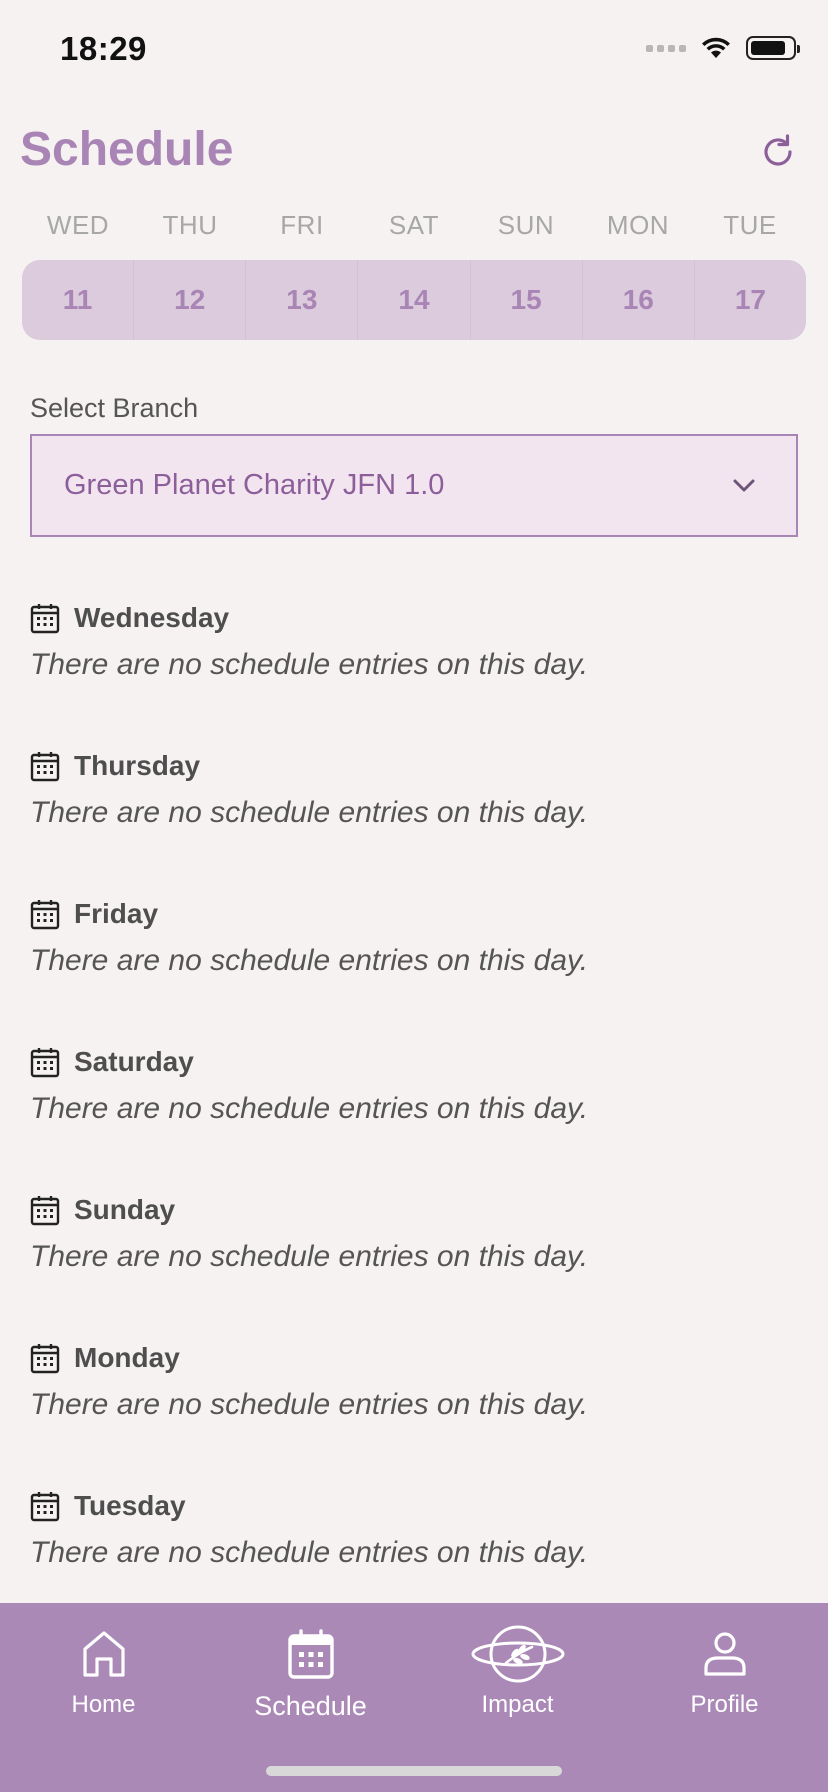  Describe the element at coordinates (716, 47) in the screenshot. I see `wifi-icon` at that location.